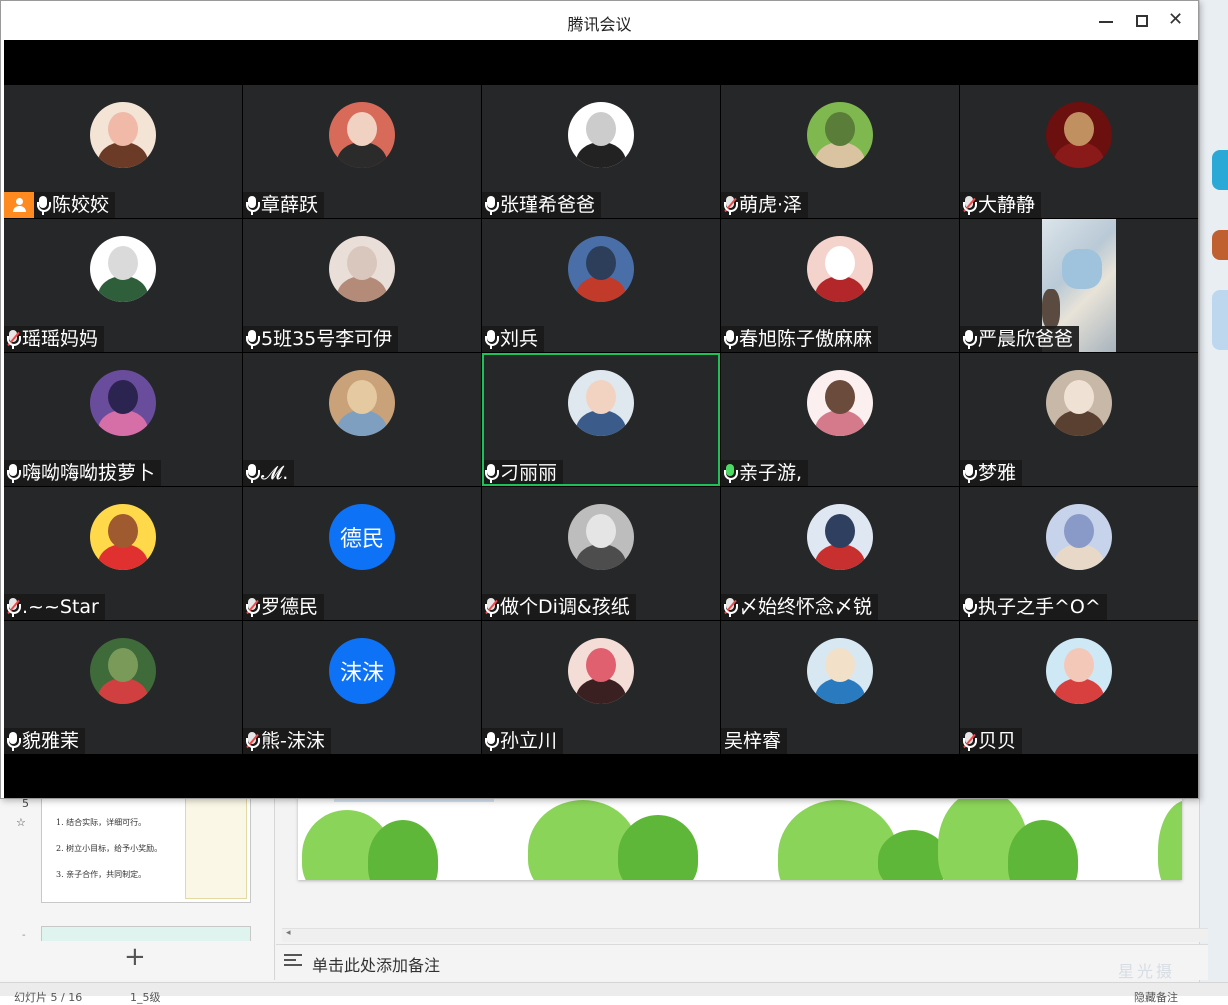  I want to click on horizontal-scrollbar, so click(745, 935).